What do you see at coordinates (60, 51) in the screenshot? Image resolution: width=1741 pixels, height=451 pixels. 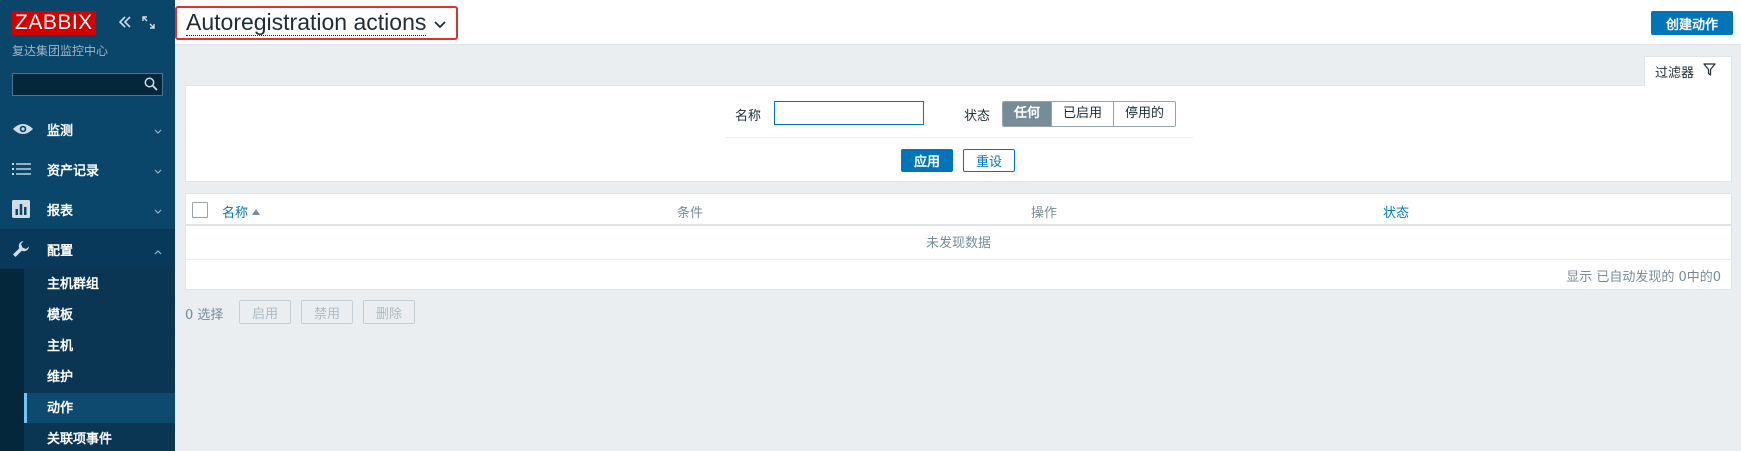 I see `server-name: 复达集团监控中心` at bounding box center [60, 51].